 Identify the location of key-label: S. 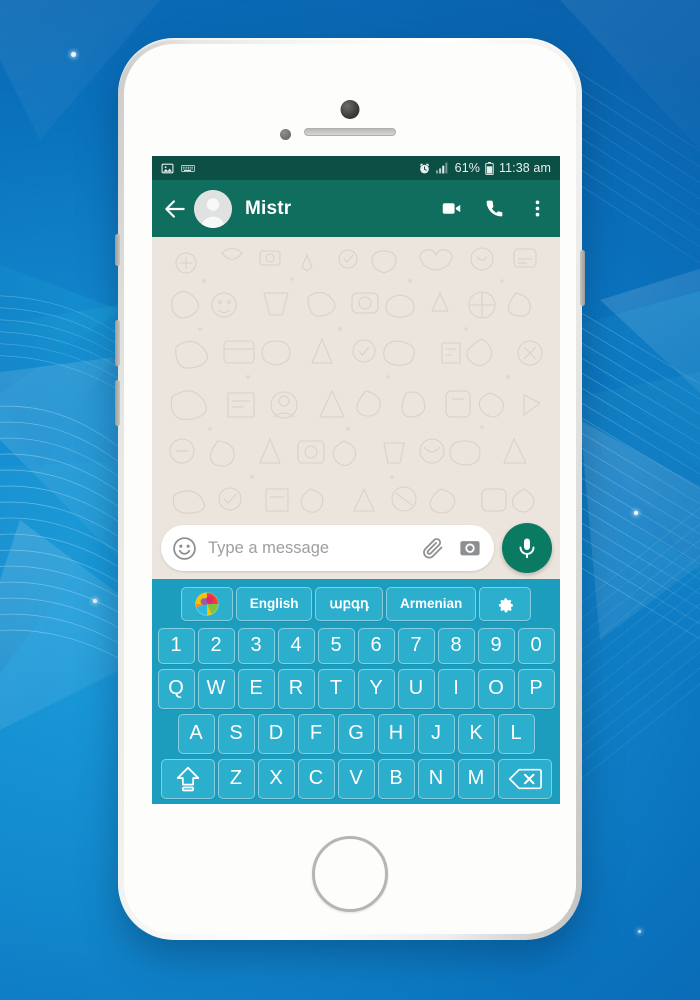
(236, 733).